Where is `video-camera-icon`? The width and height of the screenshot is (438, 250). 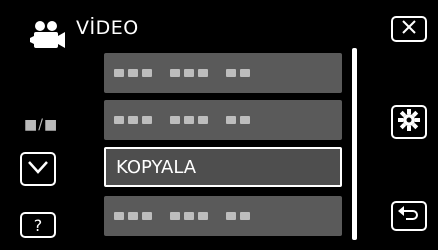
video-camera-icon is located at coordinates (48, 35).